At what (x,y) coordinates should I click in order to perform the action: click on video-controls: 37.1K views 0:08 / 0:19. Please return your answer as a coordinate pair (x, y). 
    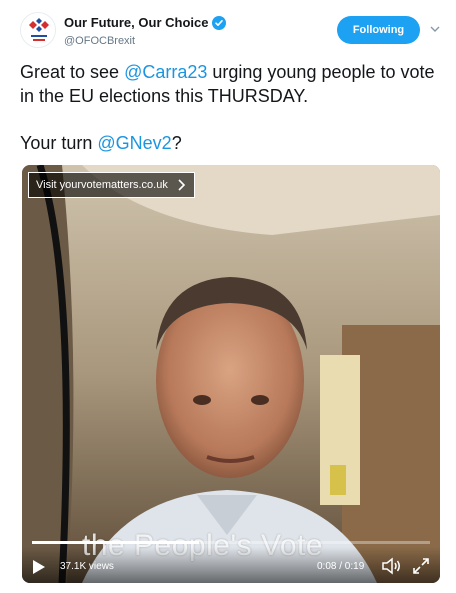
    Looking at the image, I should click on (231, 565).